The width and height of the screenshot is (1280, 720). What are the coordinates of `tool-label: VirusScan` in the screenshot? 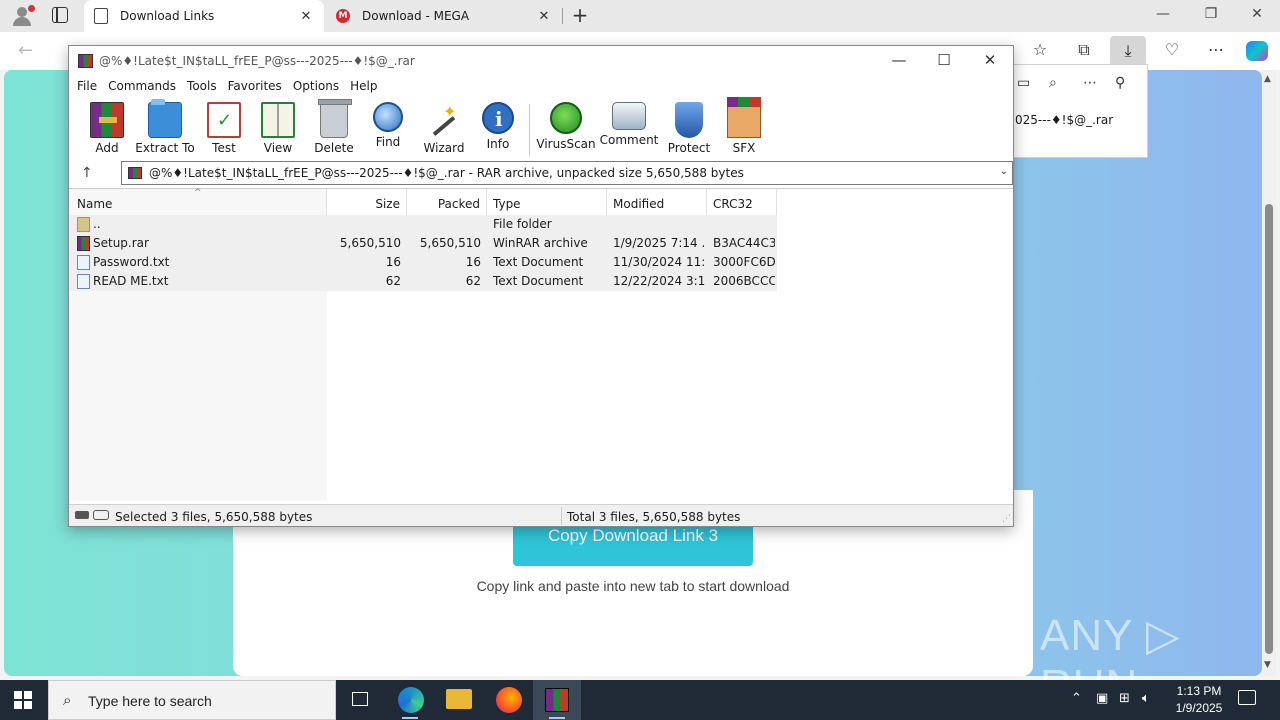 It's located at (566, 144).